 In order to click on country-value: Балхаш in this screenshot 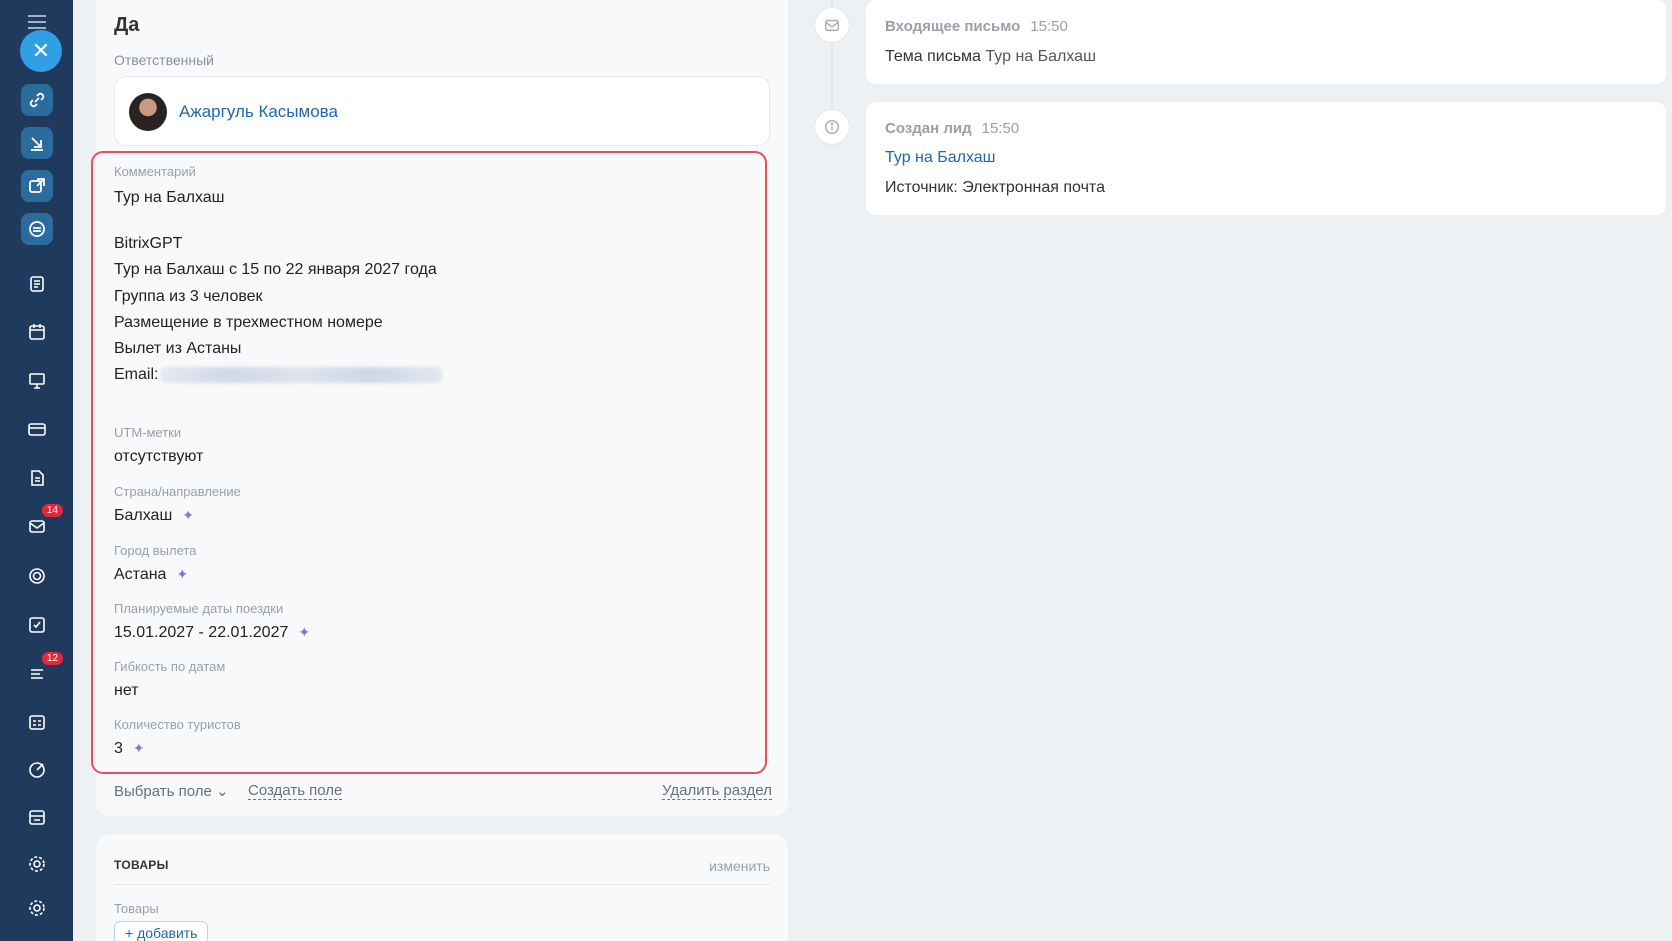, I will do `click(143, 515)`.